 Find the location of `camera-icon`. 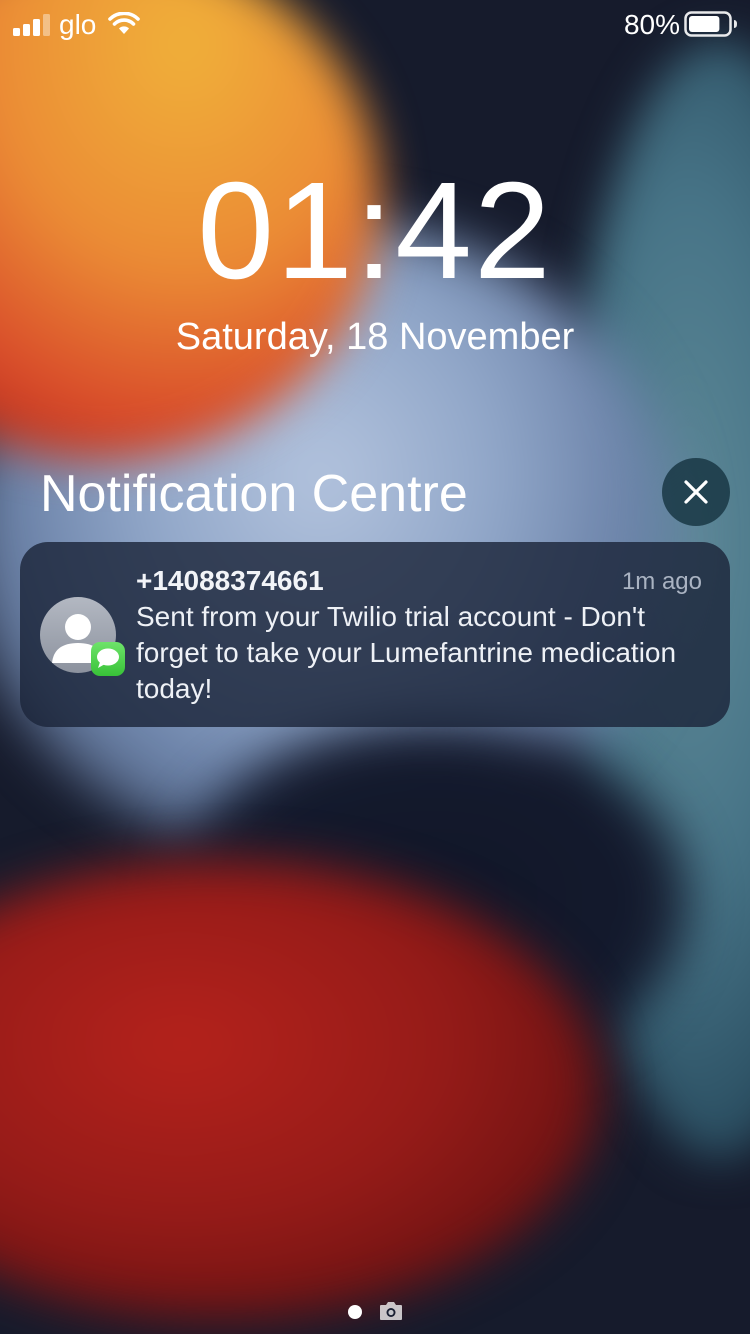

camera-icon is located at coordinates (391, 1311).